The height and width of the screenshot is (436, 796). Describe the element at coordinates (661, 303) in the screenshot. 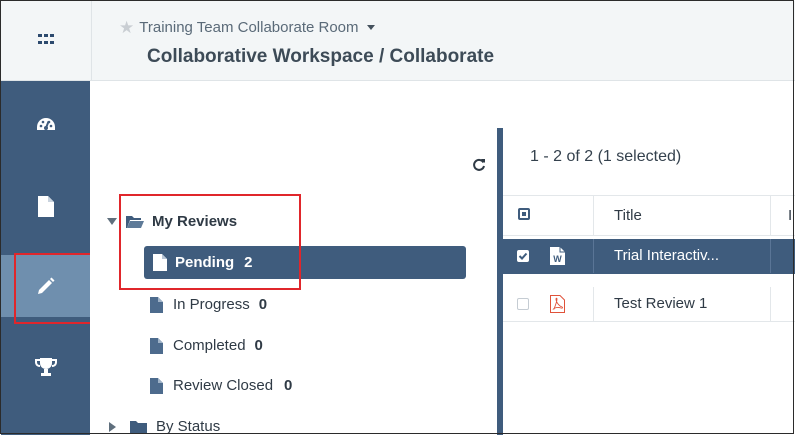

I see `row-title: Test Review 1` at that location.